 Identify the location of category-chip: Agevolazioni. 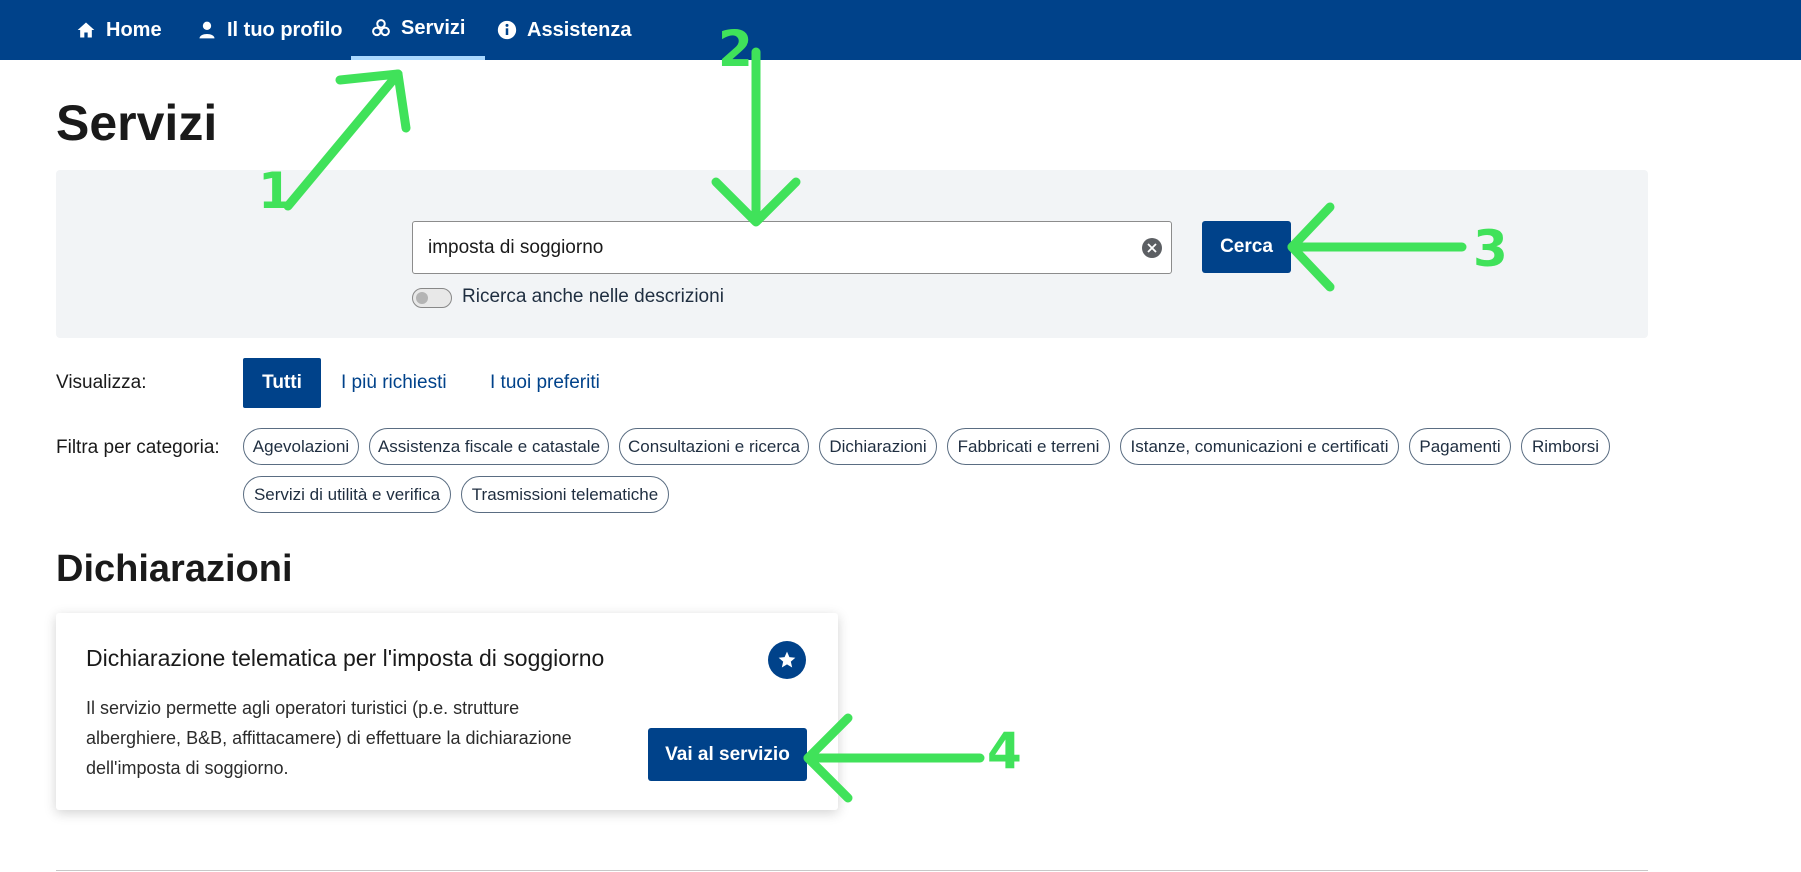
(301, 446).